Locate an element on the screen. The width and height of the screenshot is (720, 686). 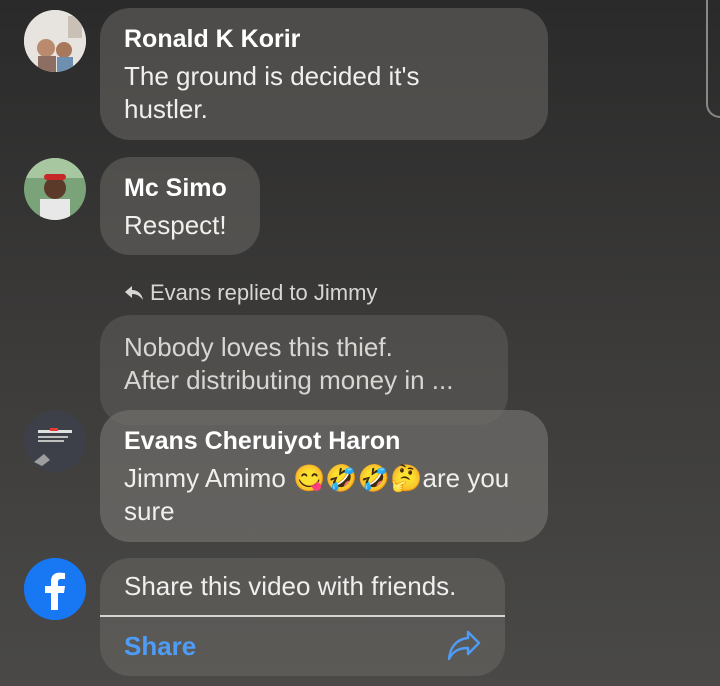
share-arrow-icon is located at coordinates (464, 645).